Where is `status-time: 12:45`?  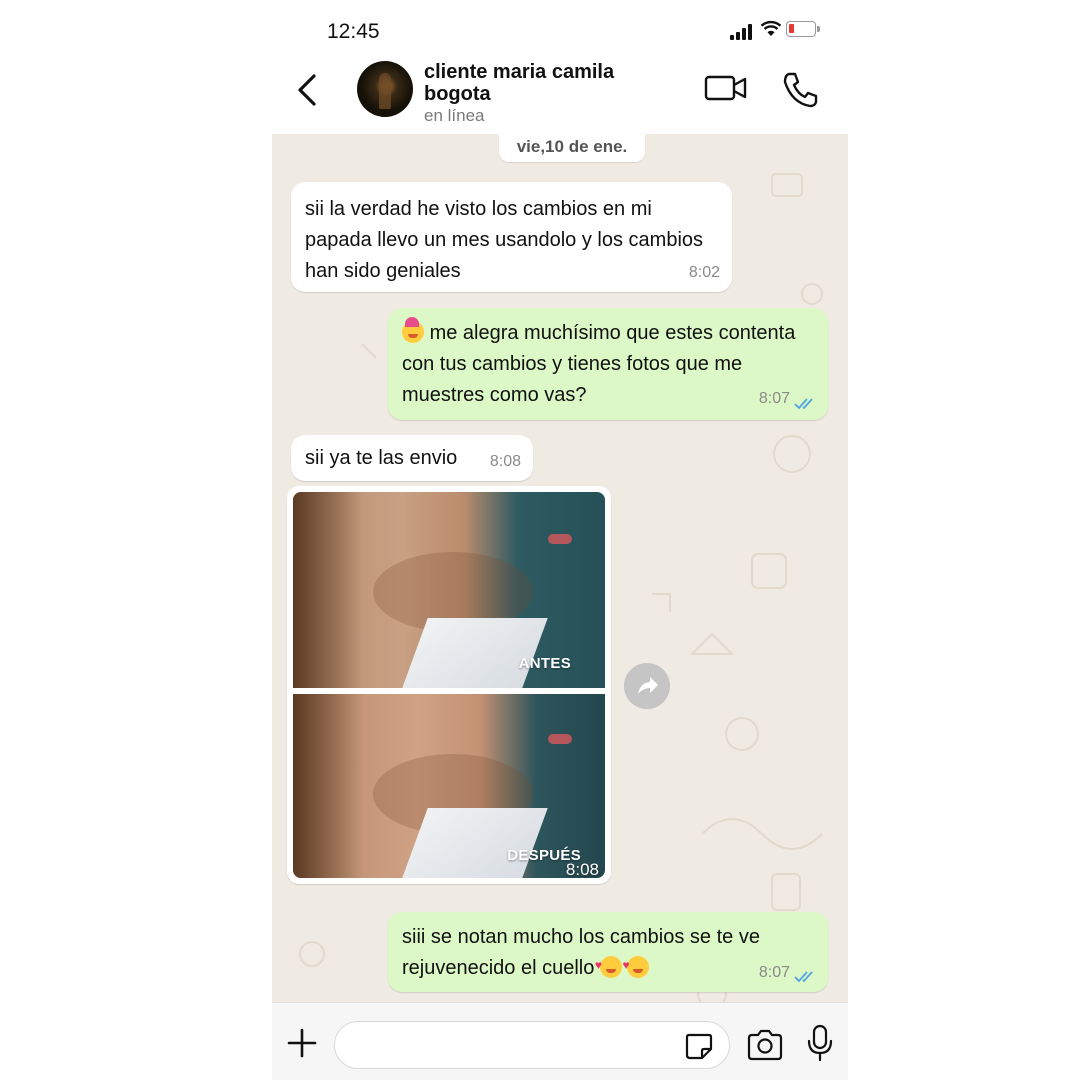
status-time: 12:45 is located at coordinates (353, 31).